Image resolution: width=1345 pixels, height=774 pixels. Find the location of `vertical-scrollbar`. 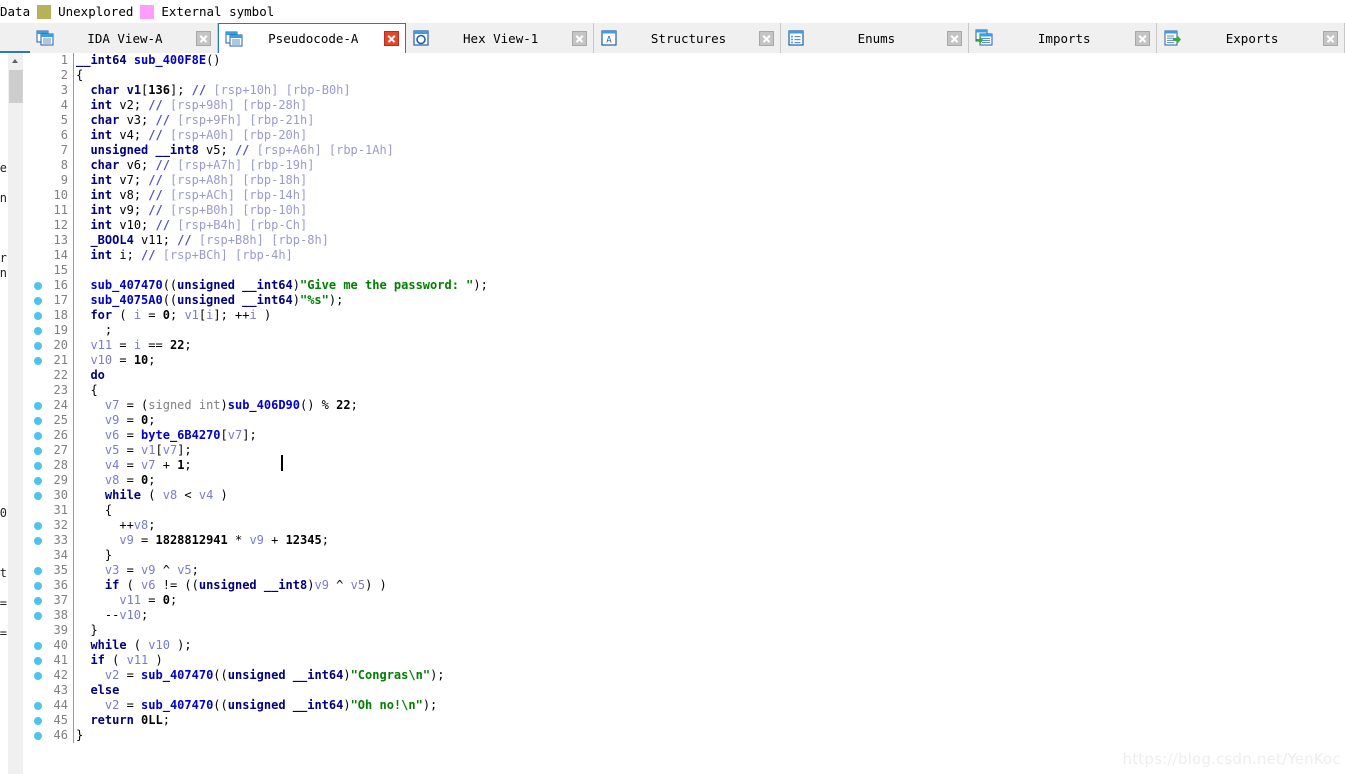

vertical-scrollbar is located at coordinates (15, 413).